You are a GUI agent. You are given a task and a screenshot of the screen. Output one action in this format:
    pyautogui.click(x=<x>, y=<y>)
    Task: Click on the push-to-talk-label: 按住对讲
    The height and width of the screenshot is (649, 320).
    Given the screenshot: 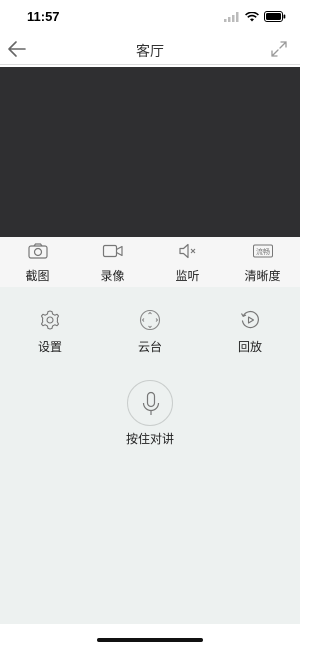 What is the action you would take?
    pyautogui.click(x=149, y=439)
    